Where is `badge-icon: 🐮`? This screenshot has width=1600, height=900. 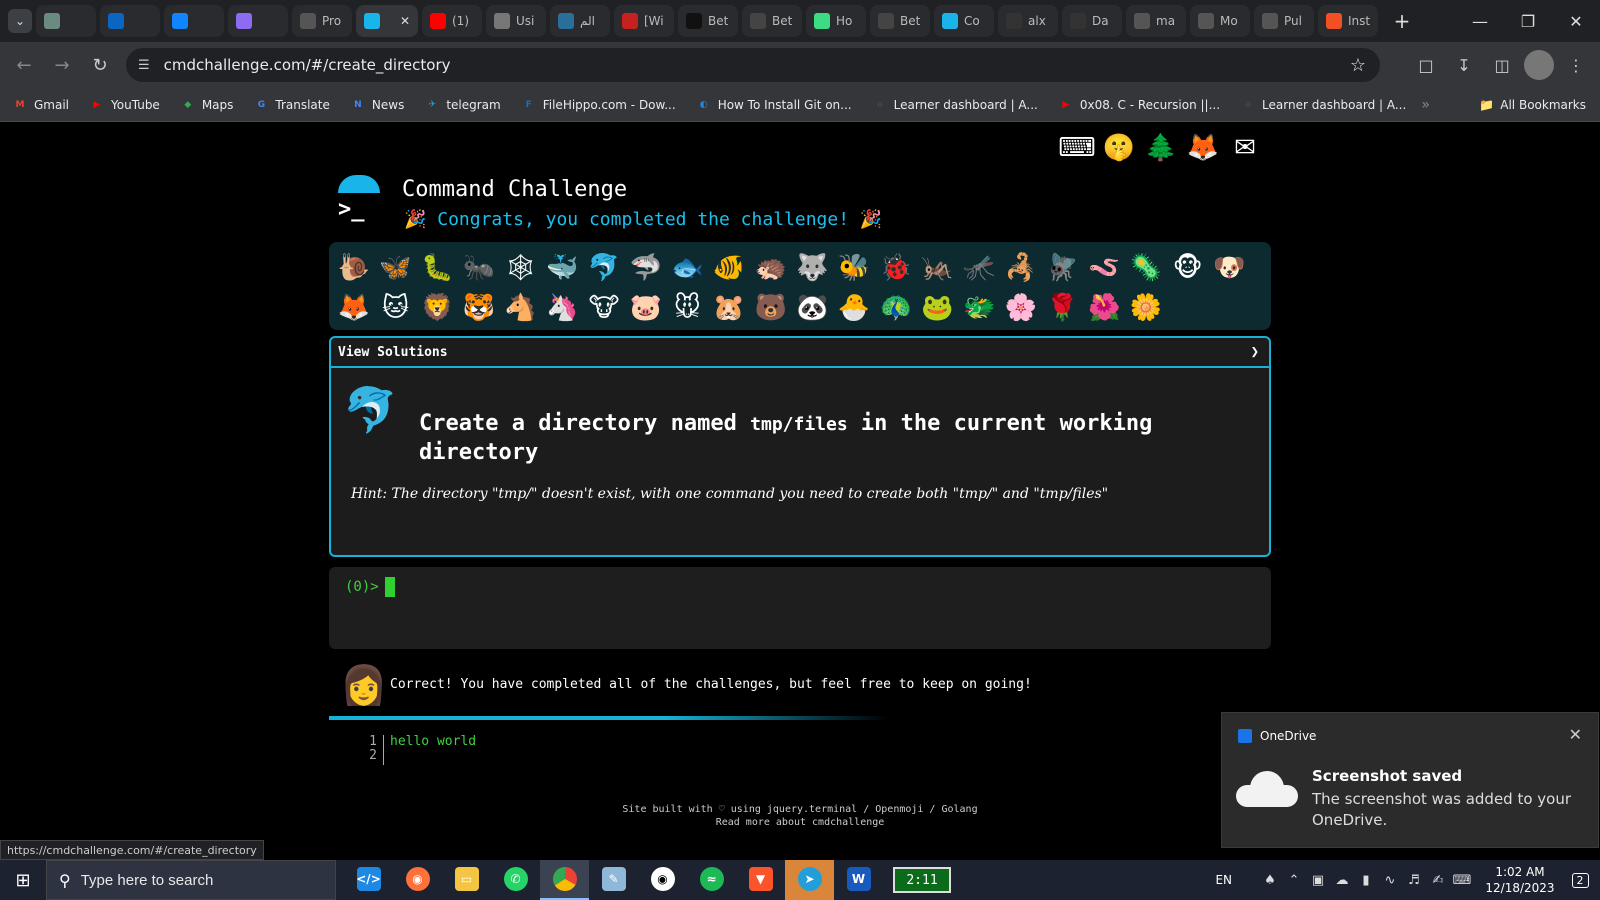
badge-icon: 🐮 is located at coordinates (604, 308).